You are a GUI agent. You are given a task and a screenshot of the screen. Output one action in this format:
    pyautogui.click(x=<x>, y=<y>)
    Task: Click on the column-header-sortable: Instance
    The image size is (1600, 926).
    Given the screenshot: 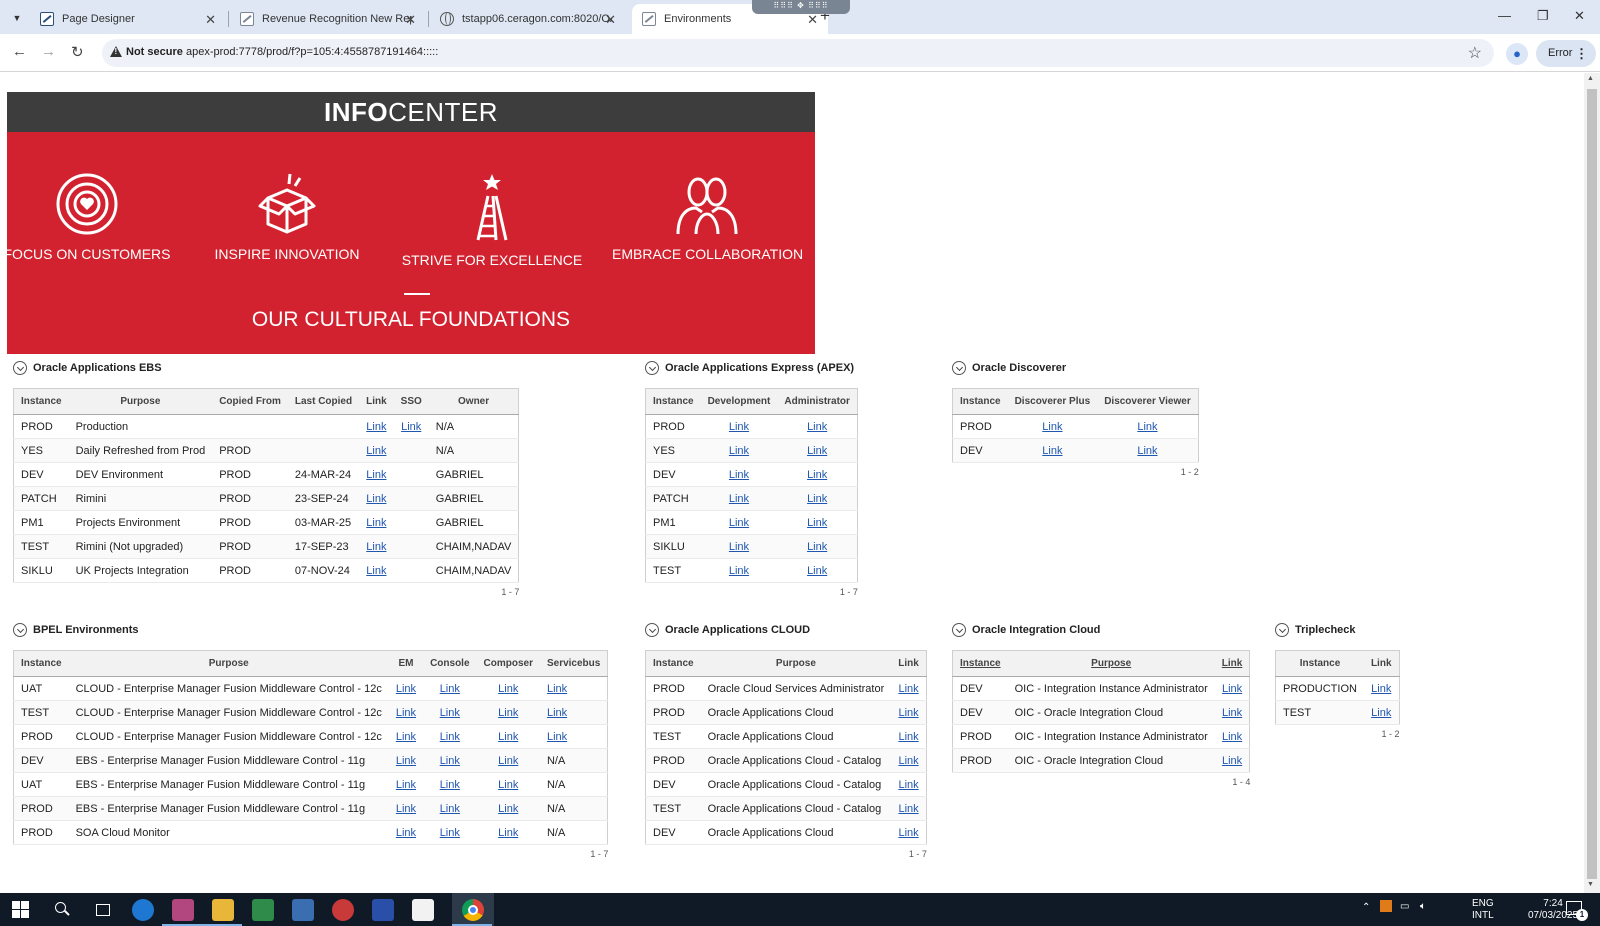 What is the action you would take?
    pyautogui.click(x=980, y=663)
    